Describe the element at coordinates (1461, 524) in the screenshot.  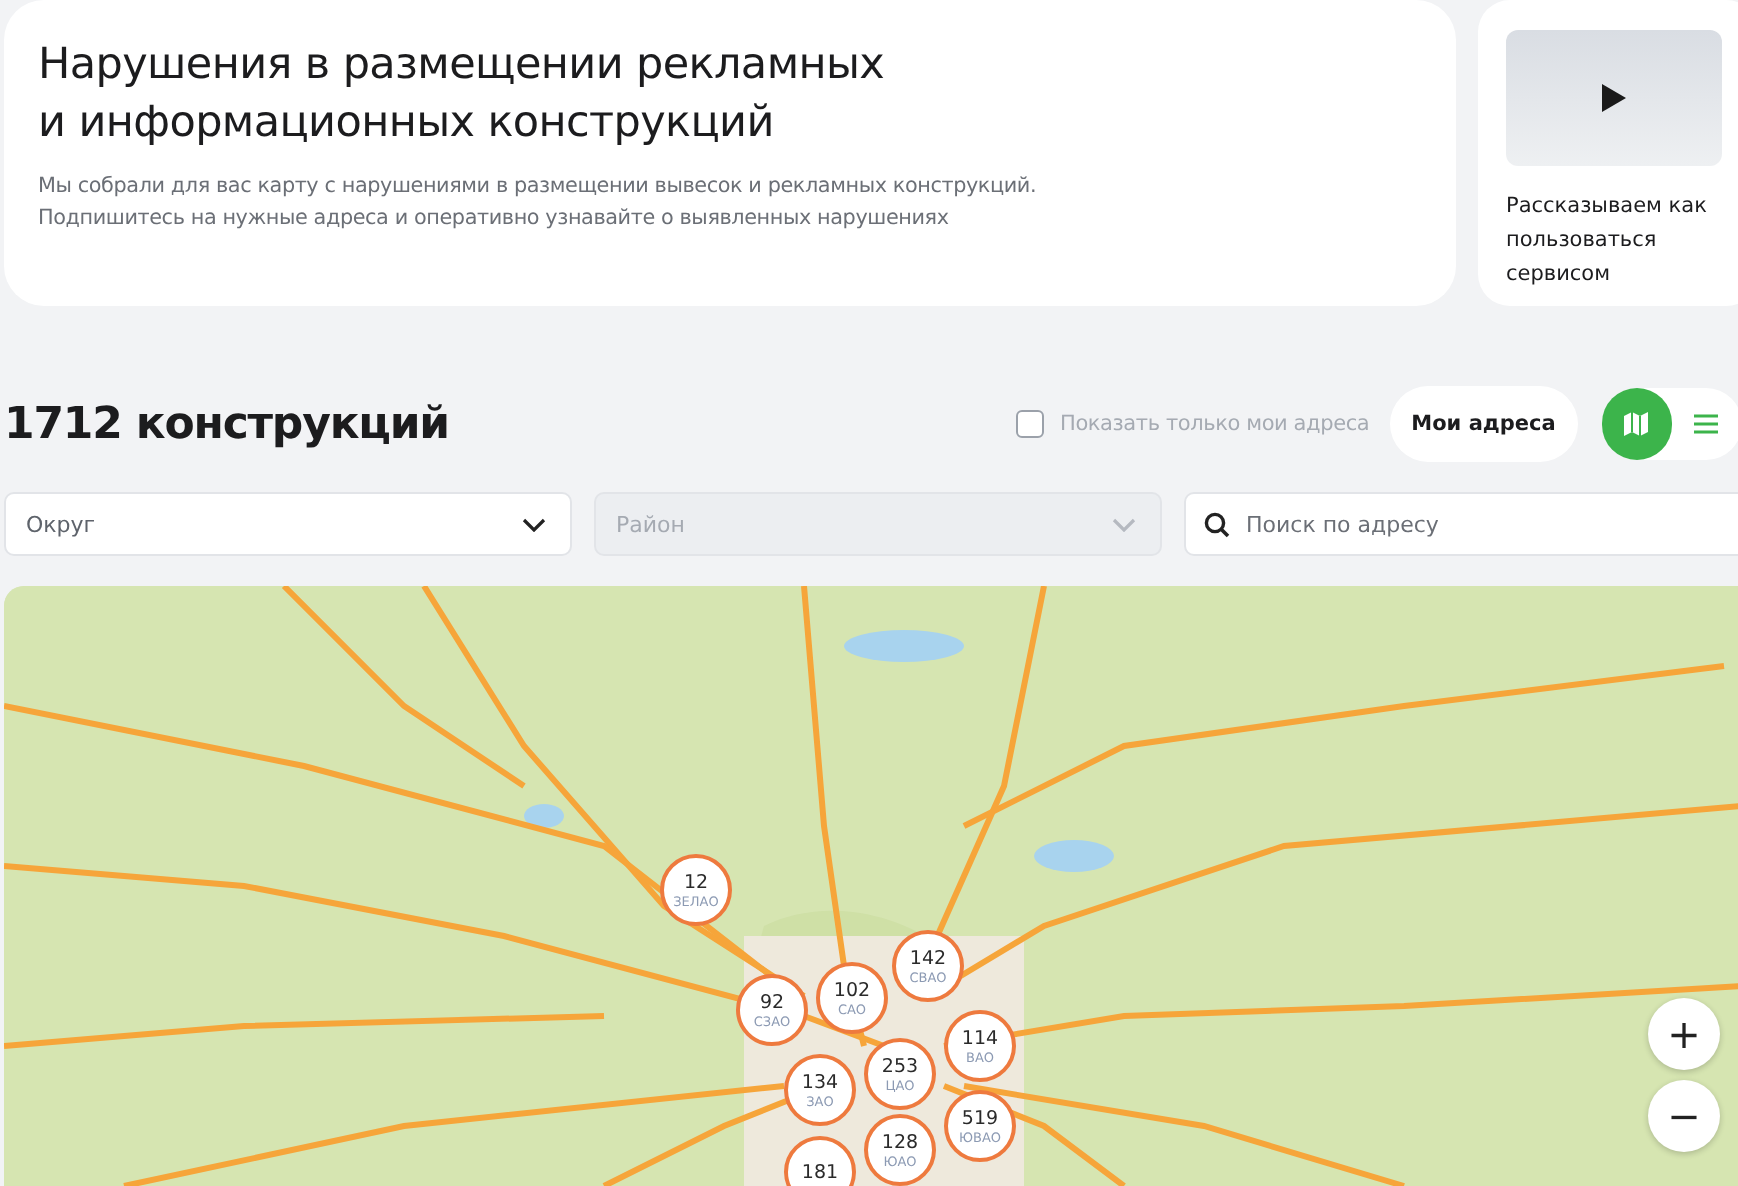
I see `search-field: Поиск по адресу` at that location.